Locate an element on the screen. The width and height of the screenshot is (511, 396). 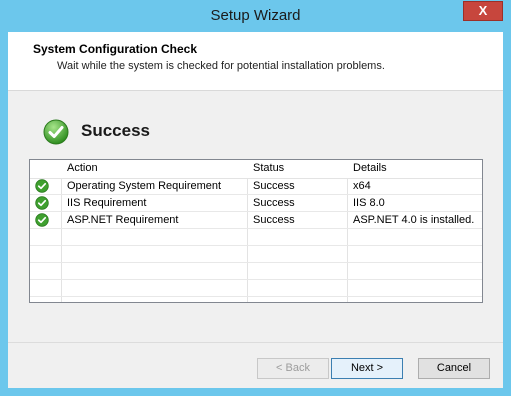
next-button: Next > is located at coordinates (367, 368).